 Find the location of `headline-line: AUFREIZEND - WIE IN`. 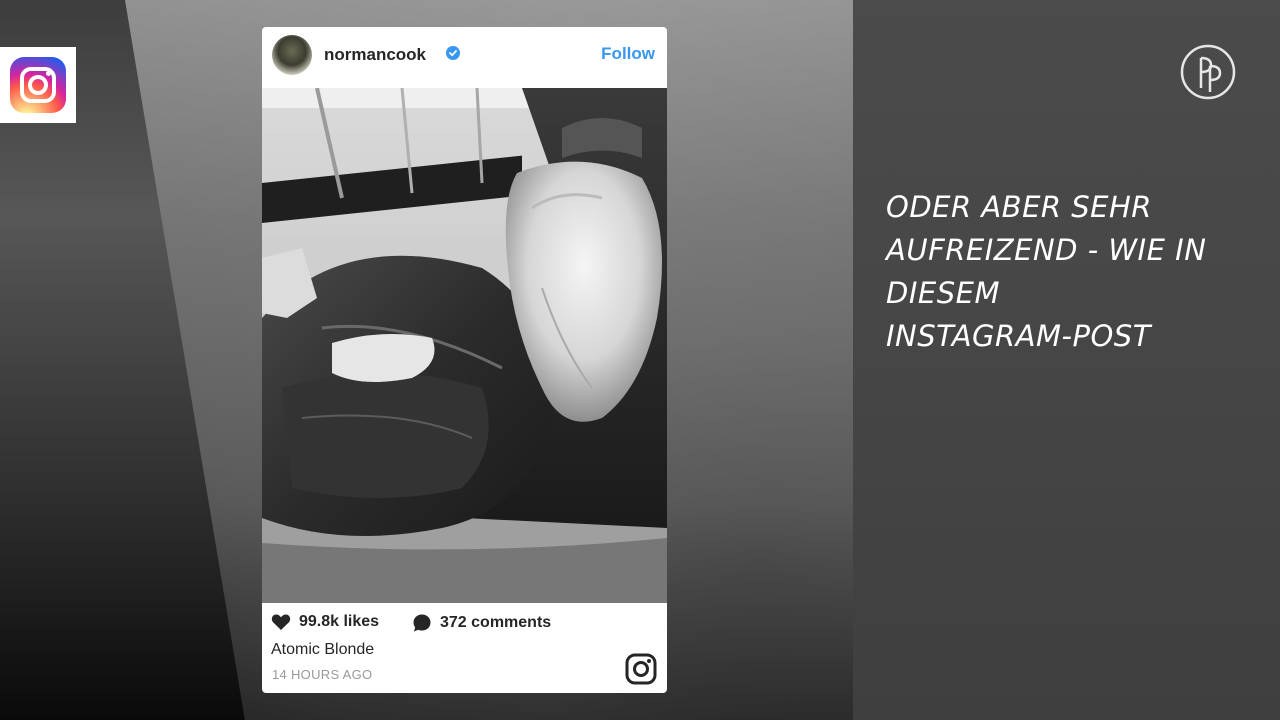

headline-line: AUFREIZEND - WIE IN is located at coordinates (1046, 250).